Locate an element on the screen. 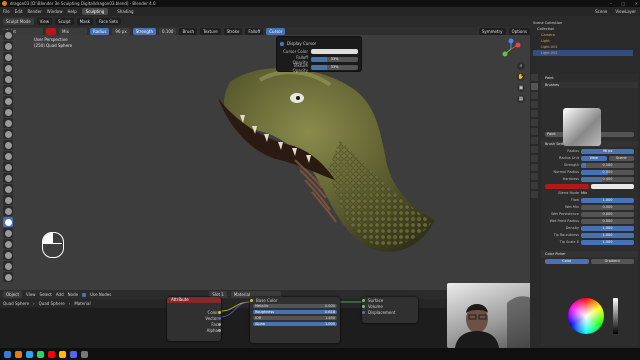  flow-field: 1.000 is located at coordinates (607, 200).